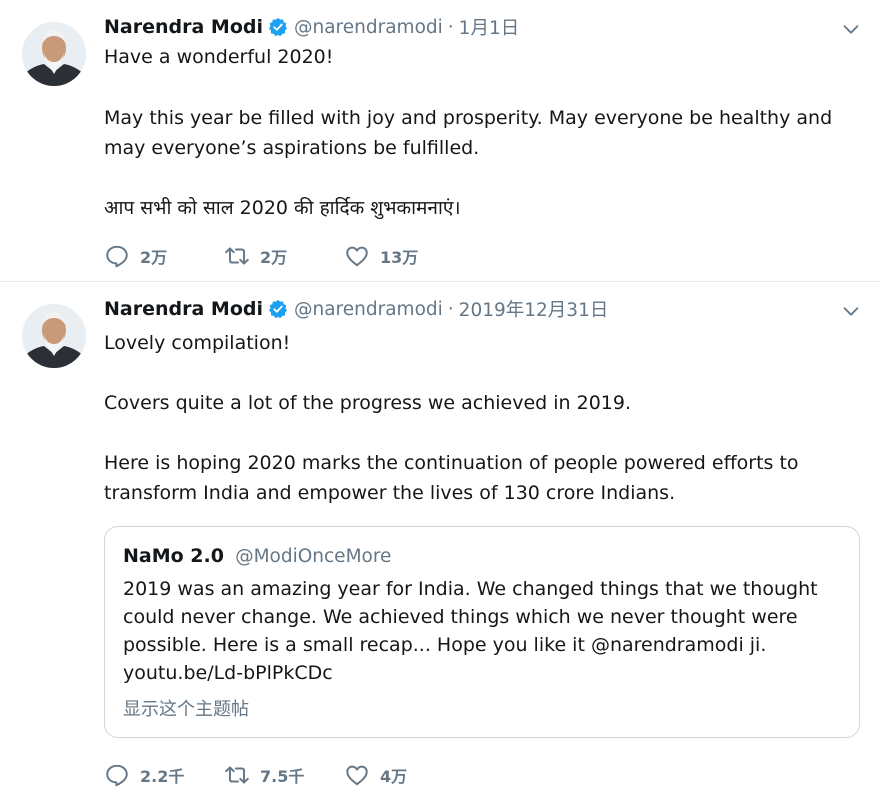  Describe the element at coordinates (394, 776) in the screenshot. I see `like-count: 4万` at that location.